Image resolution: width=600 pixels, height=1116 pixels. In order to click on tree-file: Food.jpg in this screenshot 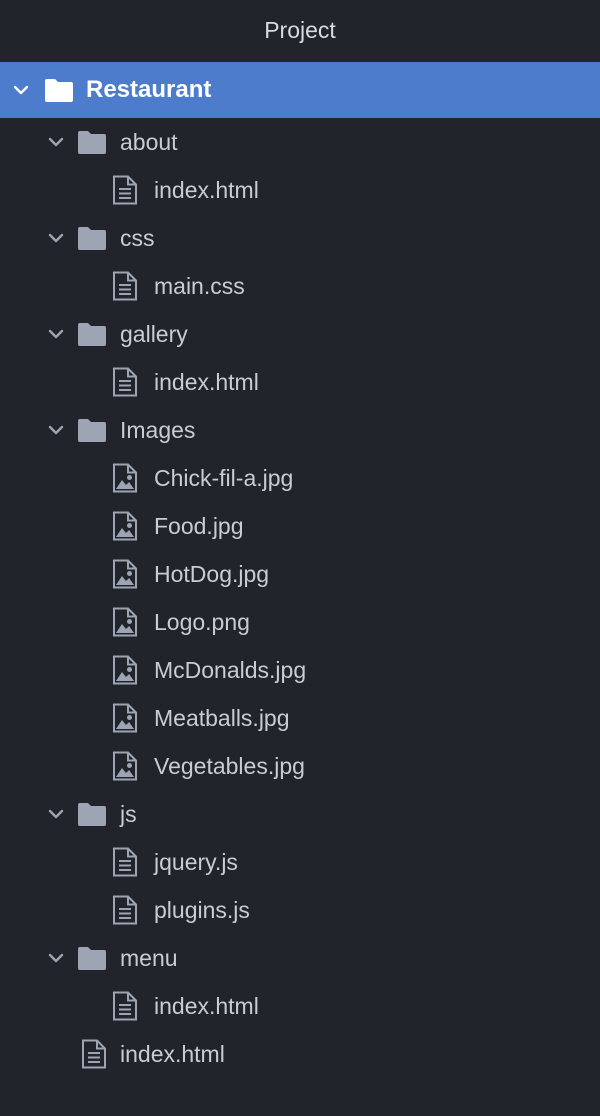, I will do `click(300, 526)`.